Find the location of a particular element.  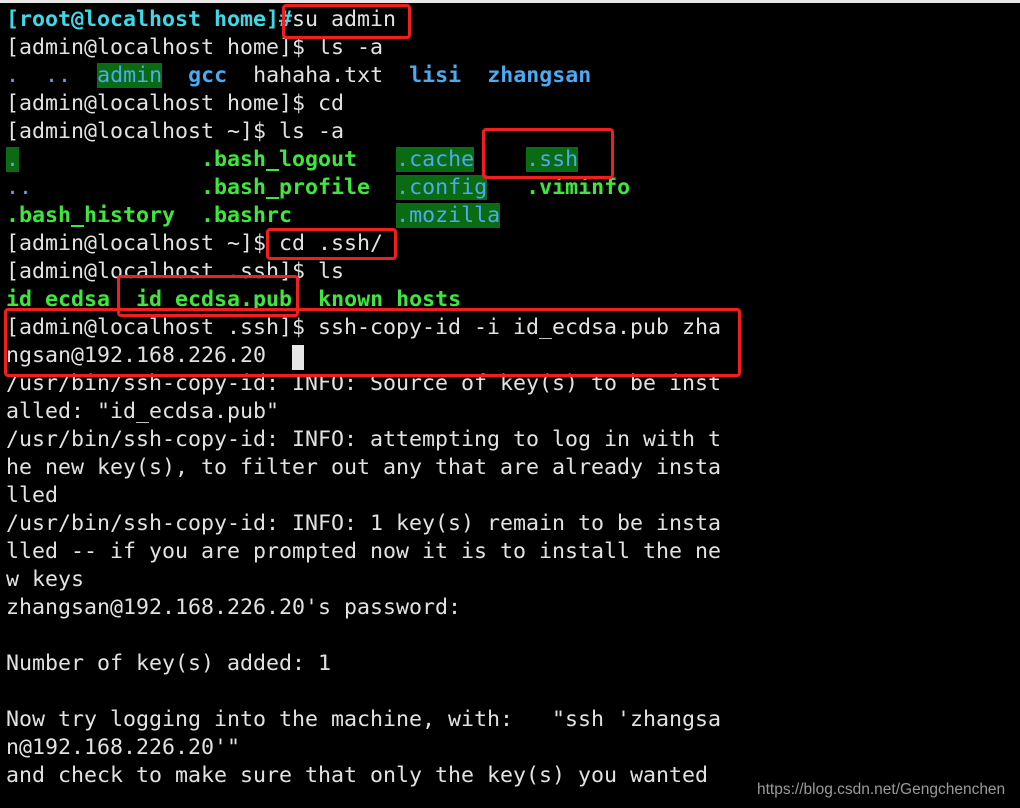

terminal-line: [admin@localhost home]$ cd is located at coordinates (363, 104).